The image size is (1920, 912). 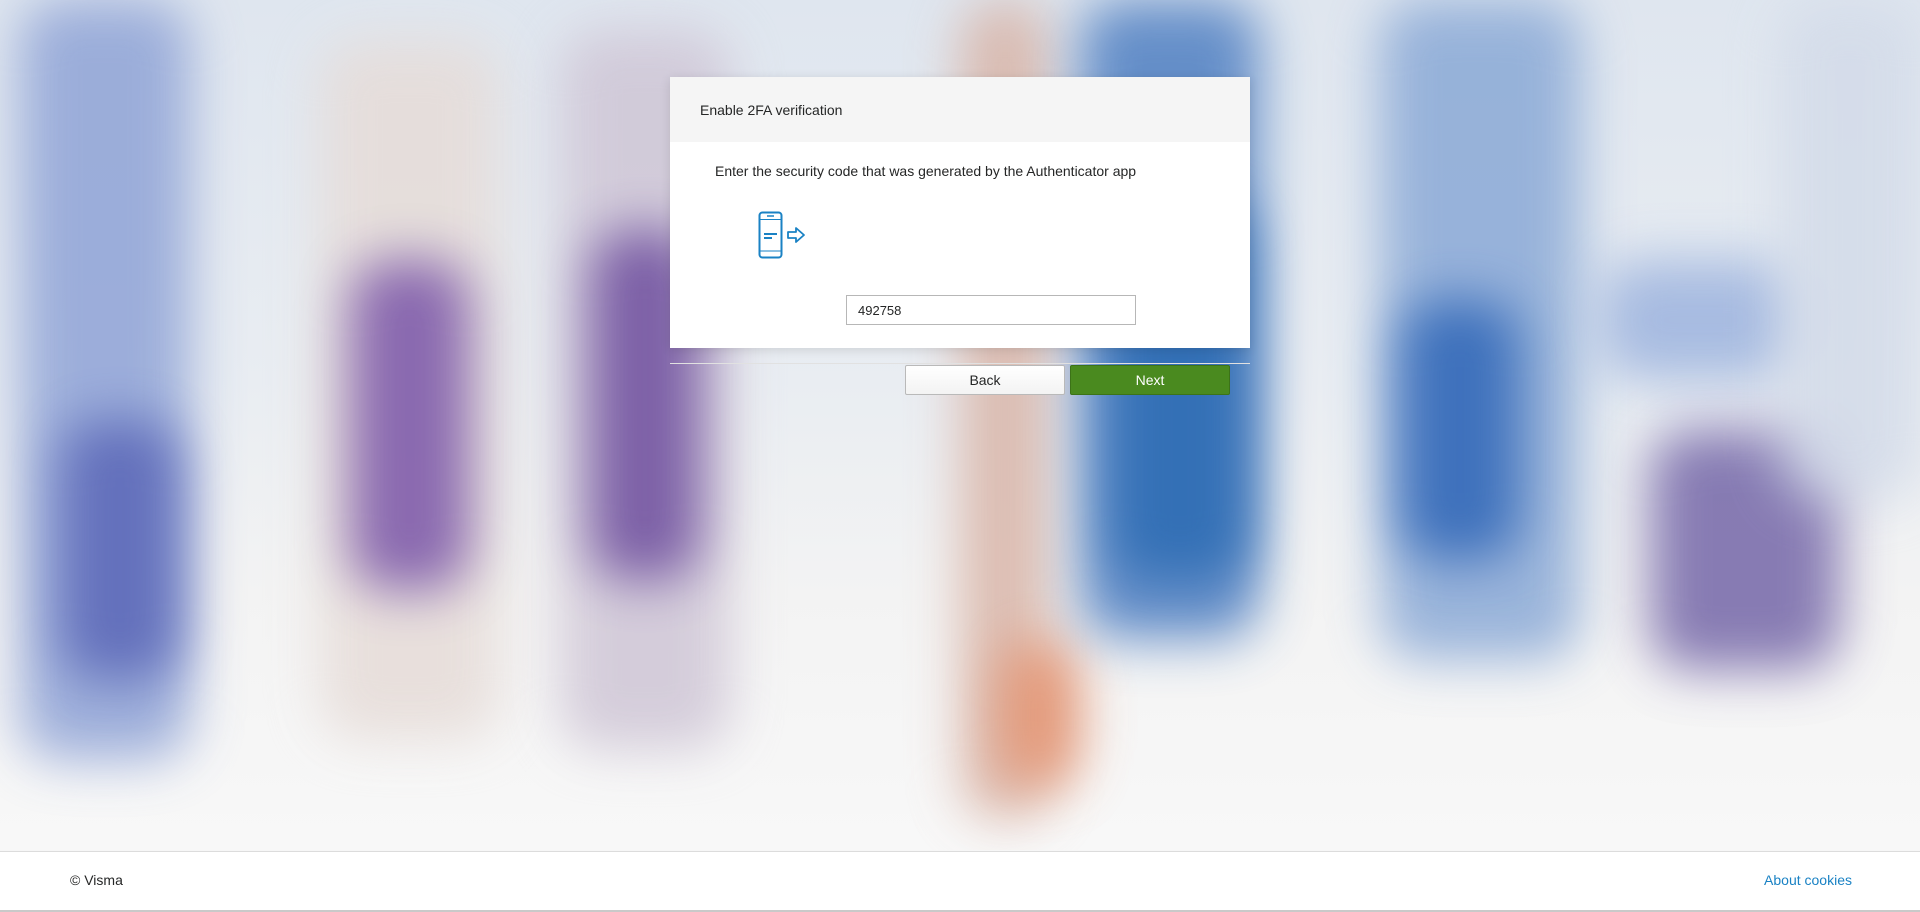 What do you see at coordinates (985, 380) in the screenshot?
I see `back-button: Back` at bounding box center [985, 380].